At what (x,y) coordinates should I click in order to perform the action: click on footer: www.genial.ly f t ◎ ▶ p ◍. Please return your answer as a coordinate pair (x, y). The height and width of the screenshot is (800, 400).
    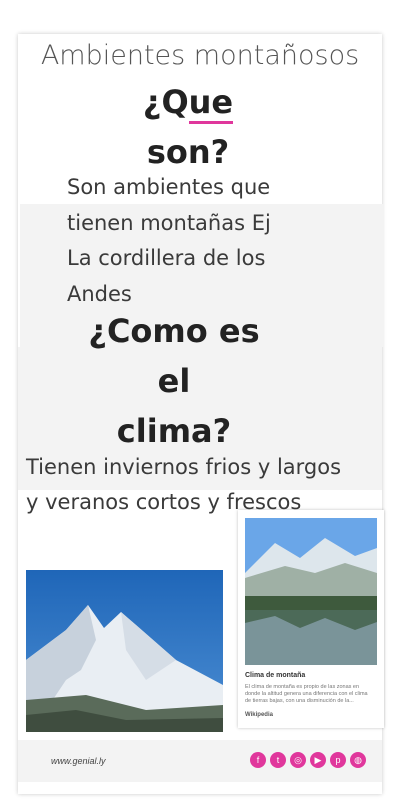
    Looking at the image, I should click on (200, 761).